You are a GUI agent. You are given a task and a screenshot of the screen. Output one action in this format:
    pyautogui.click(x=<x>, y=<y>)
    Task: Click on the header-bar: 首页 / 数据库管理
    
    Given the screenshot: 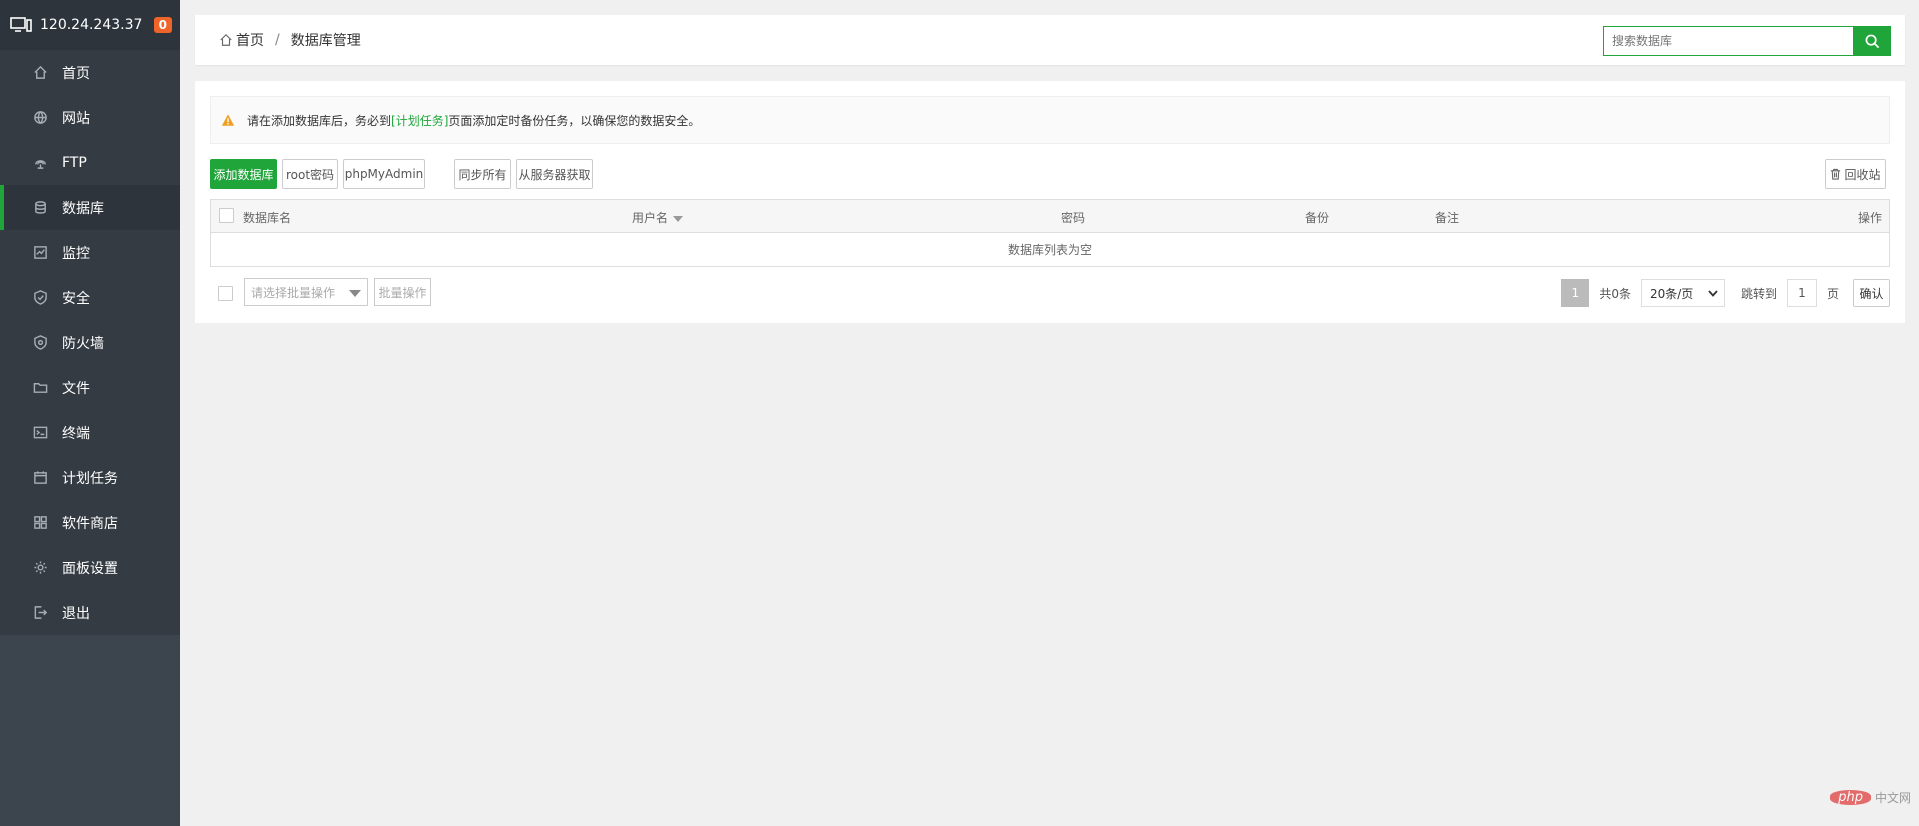 What is the action you would take?
    pyautogui.click(x=1050, y=40)
    